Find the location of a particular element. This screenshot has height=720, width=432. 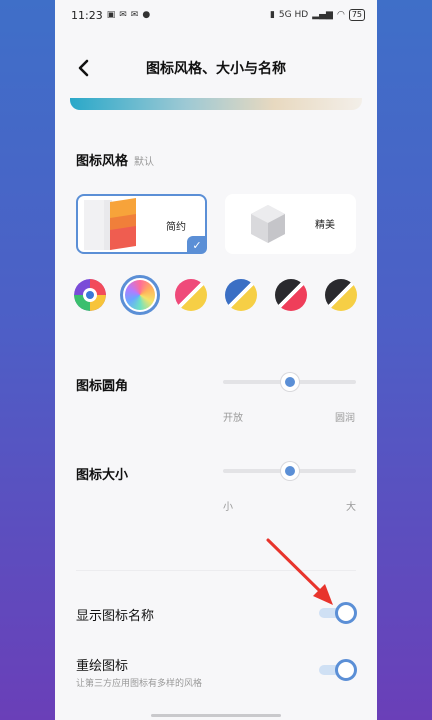

page-title: 图标风格、大小与名称 is located at coordinates (216, 69).